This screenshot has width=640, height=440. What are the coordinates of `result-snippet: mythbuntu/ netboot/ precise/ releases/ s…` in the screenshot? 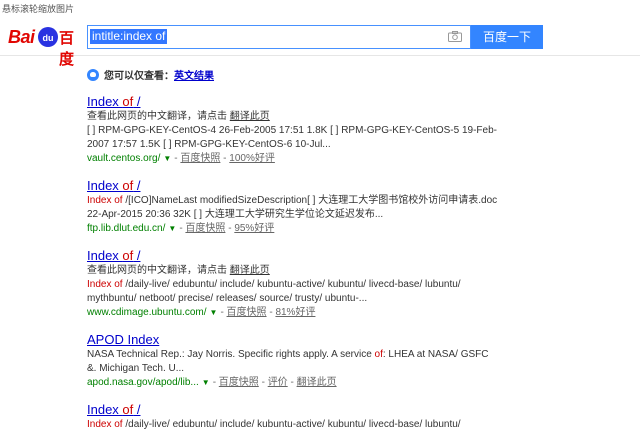 It's located at (227, 298).